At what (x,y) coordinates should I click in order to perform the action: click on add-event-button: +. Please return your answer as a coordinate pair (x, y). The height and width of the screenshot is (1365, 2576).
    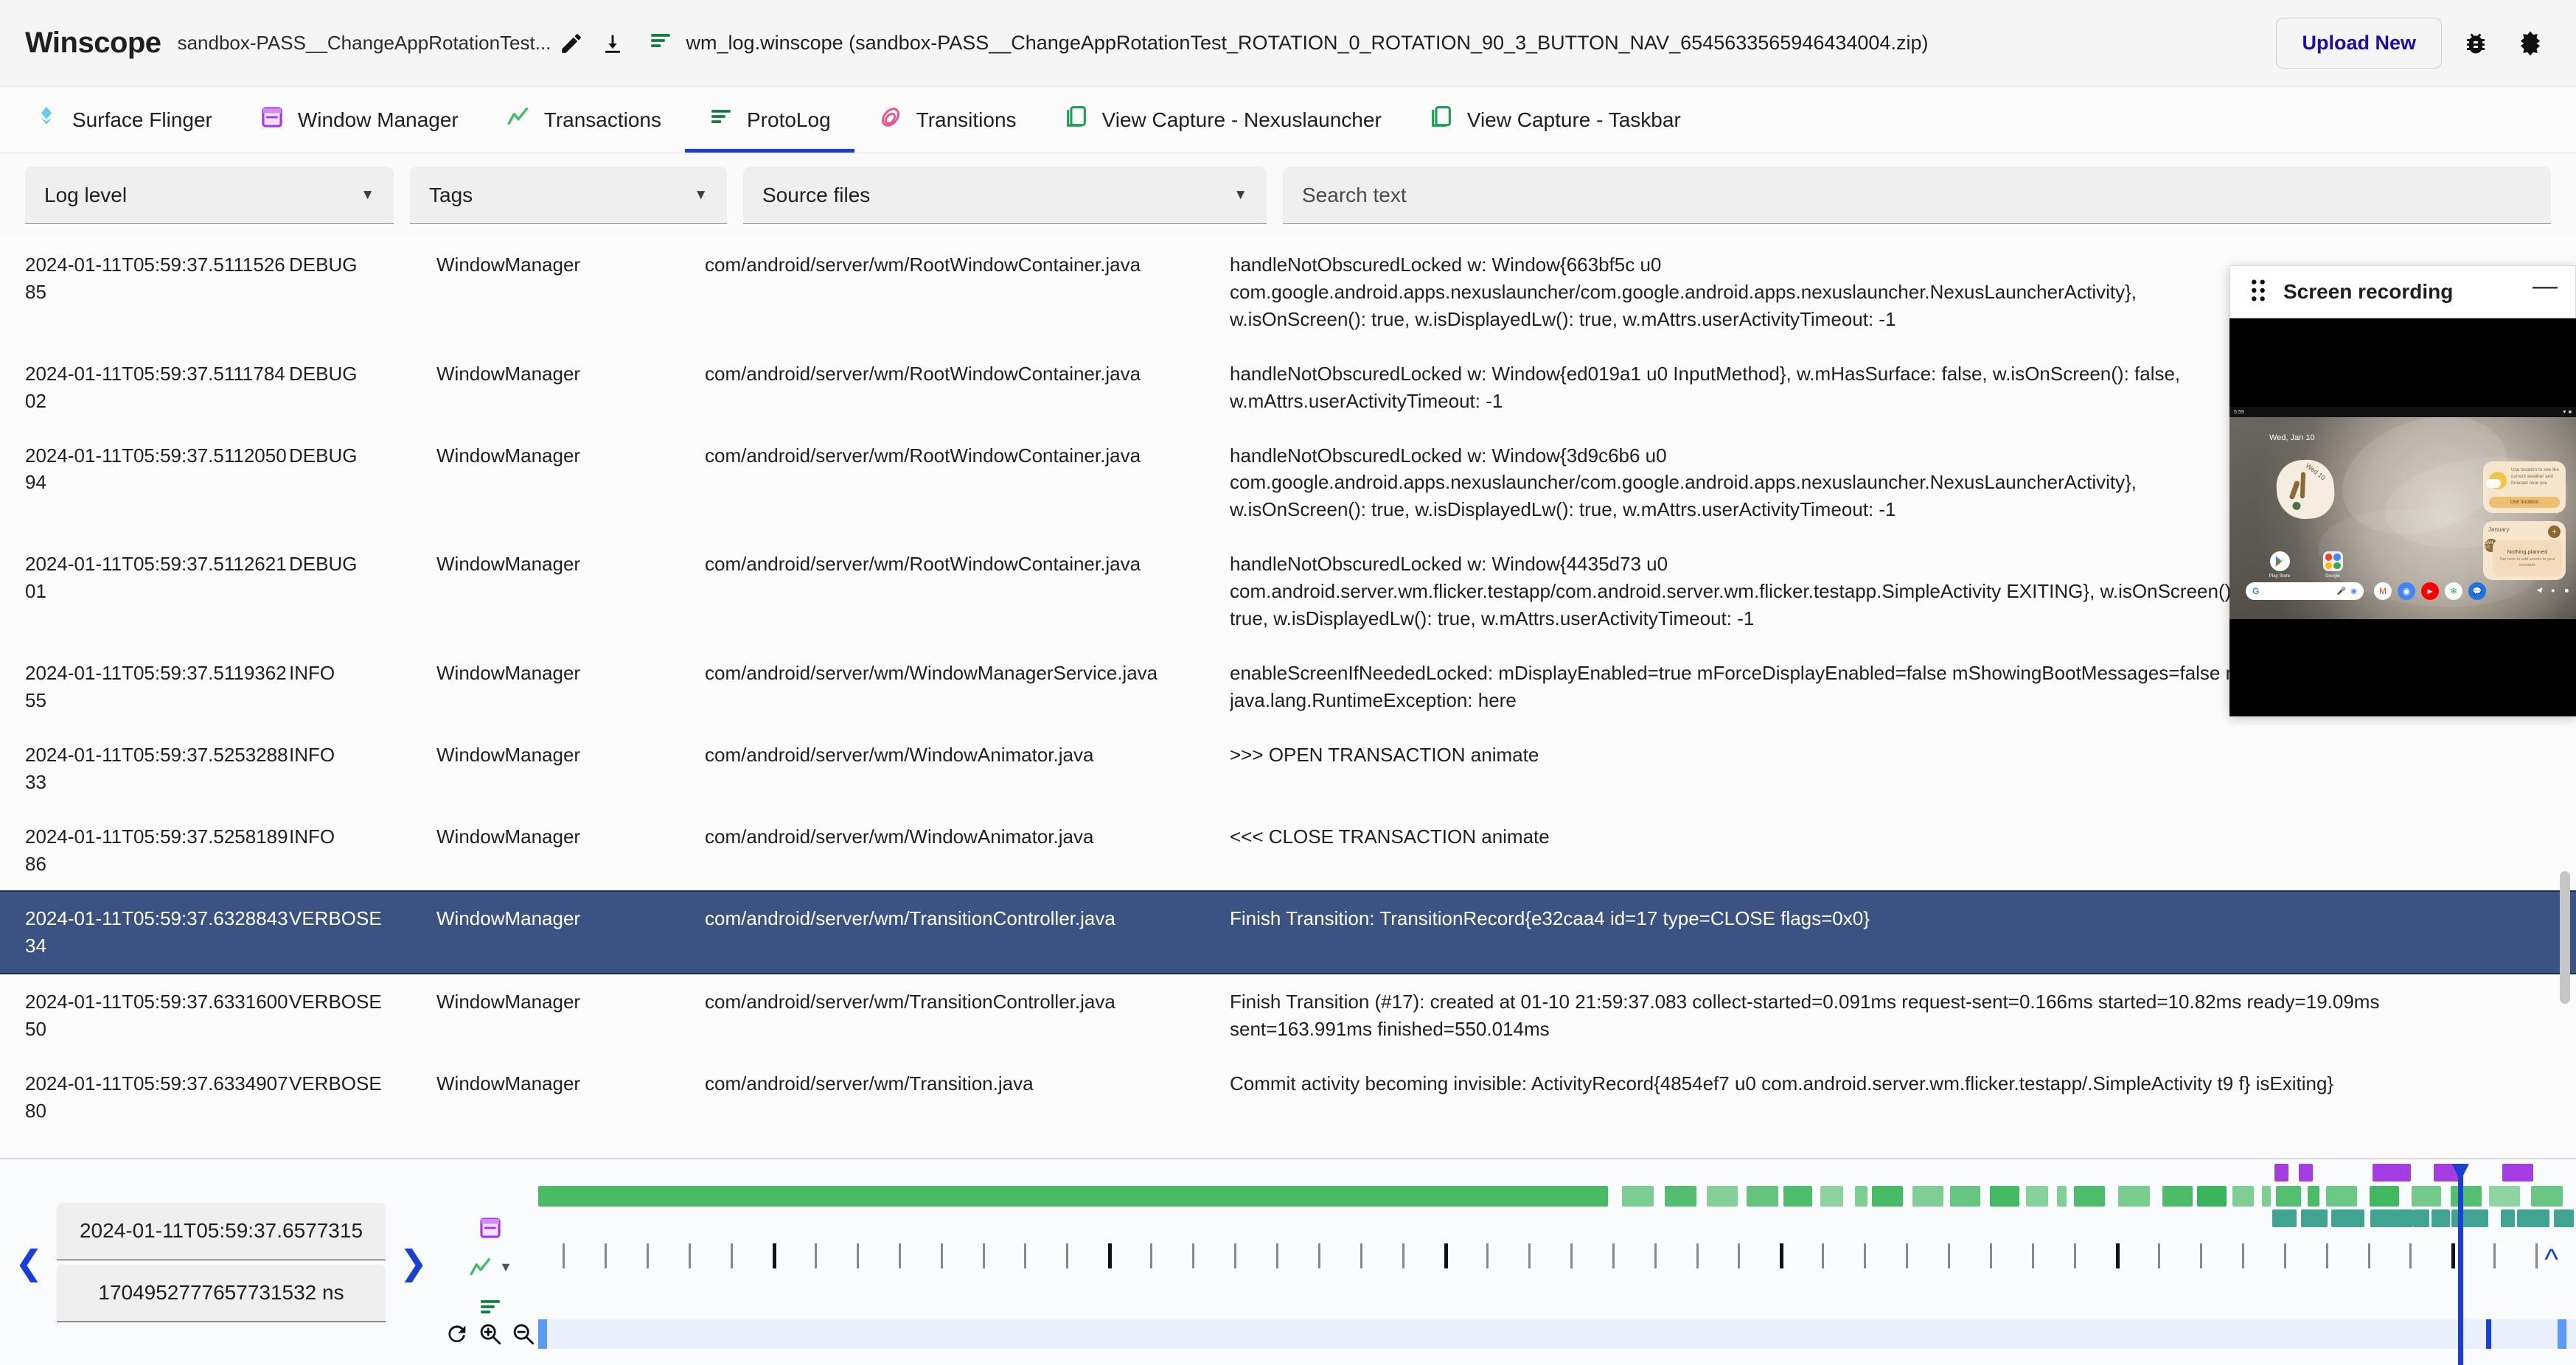
    Looking at the image, I should click on (2555, 532).